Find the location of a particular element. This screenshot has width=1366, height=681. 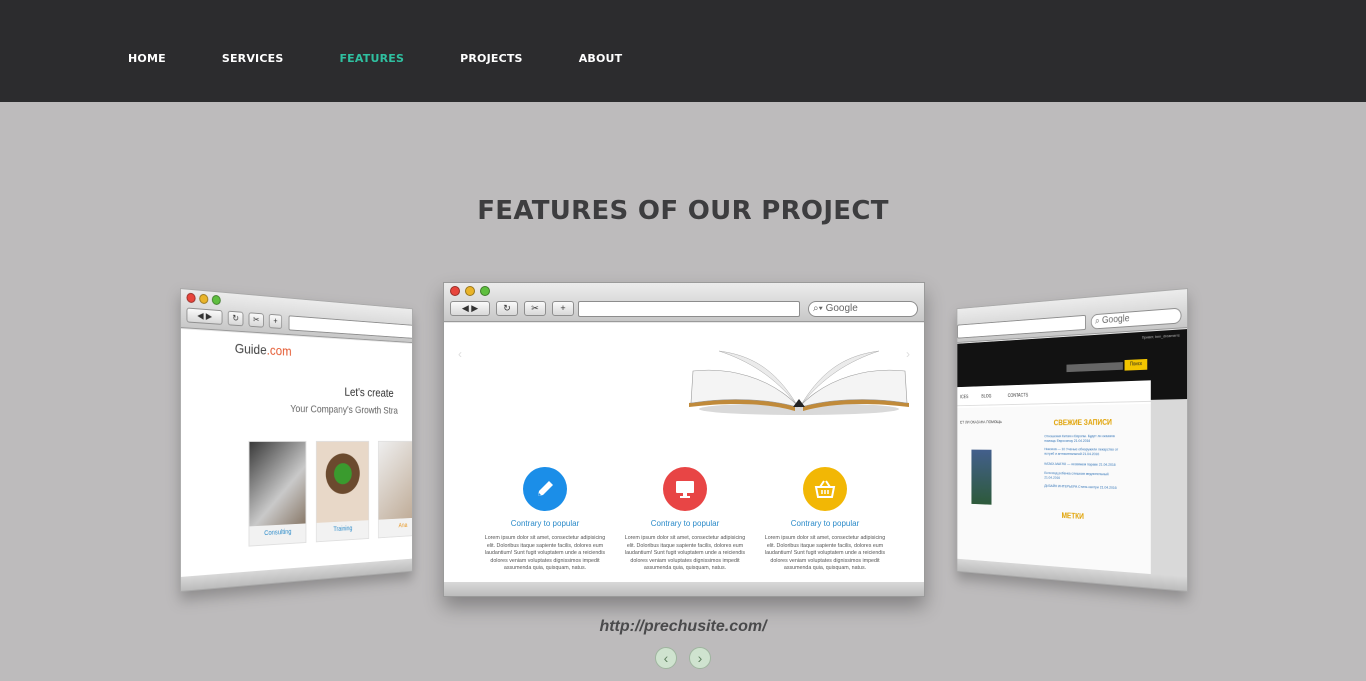

top-nav-bar: HOME SERVICES FEATURES PROJECTS ABOUT is located at coordinates (683, 51).